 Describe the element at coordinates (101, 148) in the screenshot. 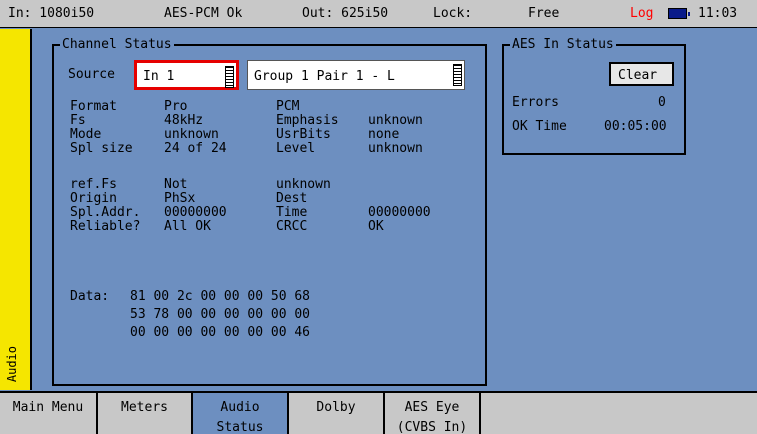

I see `field-label: Spl size` at that location.